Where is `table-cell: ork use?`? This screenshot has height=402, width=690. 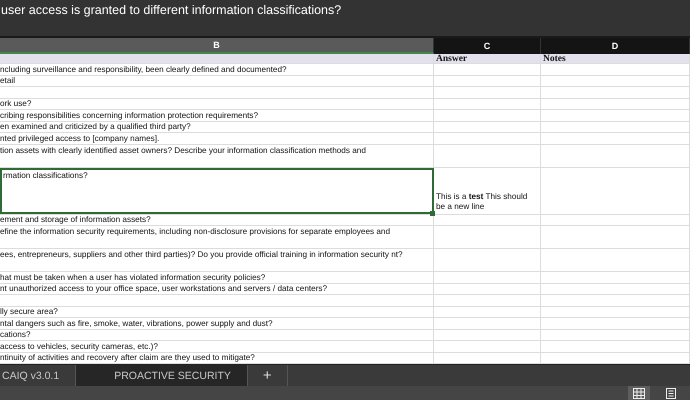 table-cell: ork use? is located at coordinates (217, 103).